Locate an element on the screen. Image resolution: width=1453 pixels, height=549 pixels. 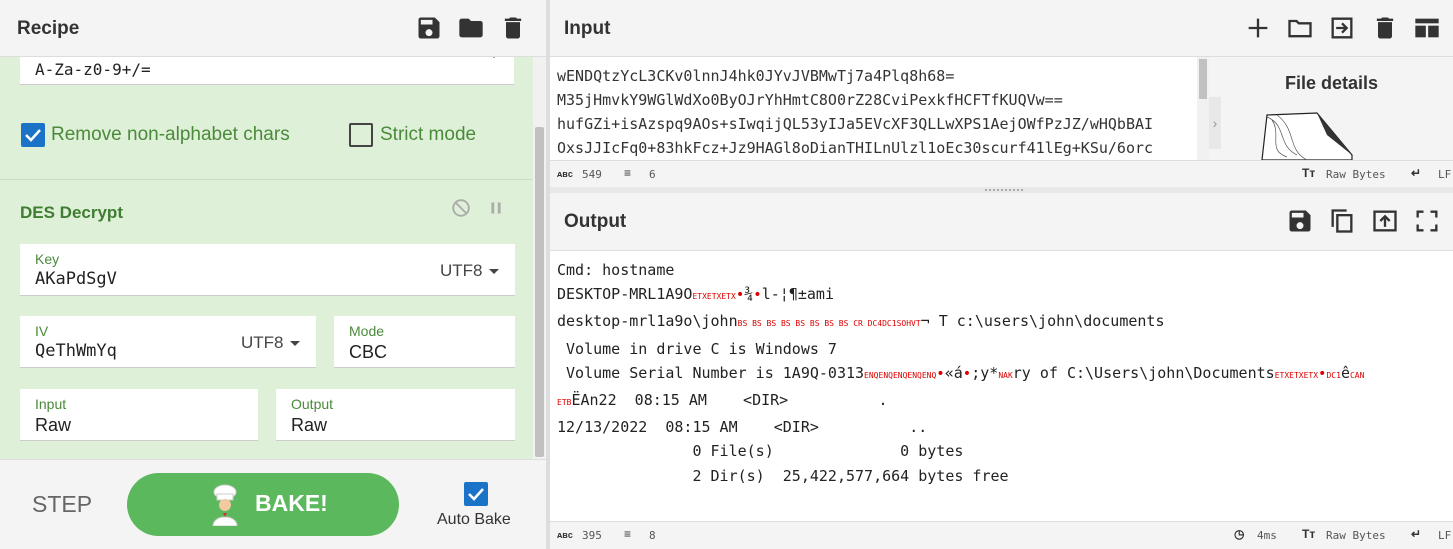
caret-down-icon is located at coordinates (294, 344).